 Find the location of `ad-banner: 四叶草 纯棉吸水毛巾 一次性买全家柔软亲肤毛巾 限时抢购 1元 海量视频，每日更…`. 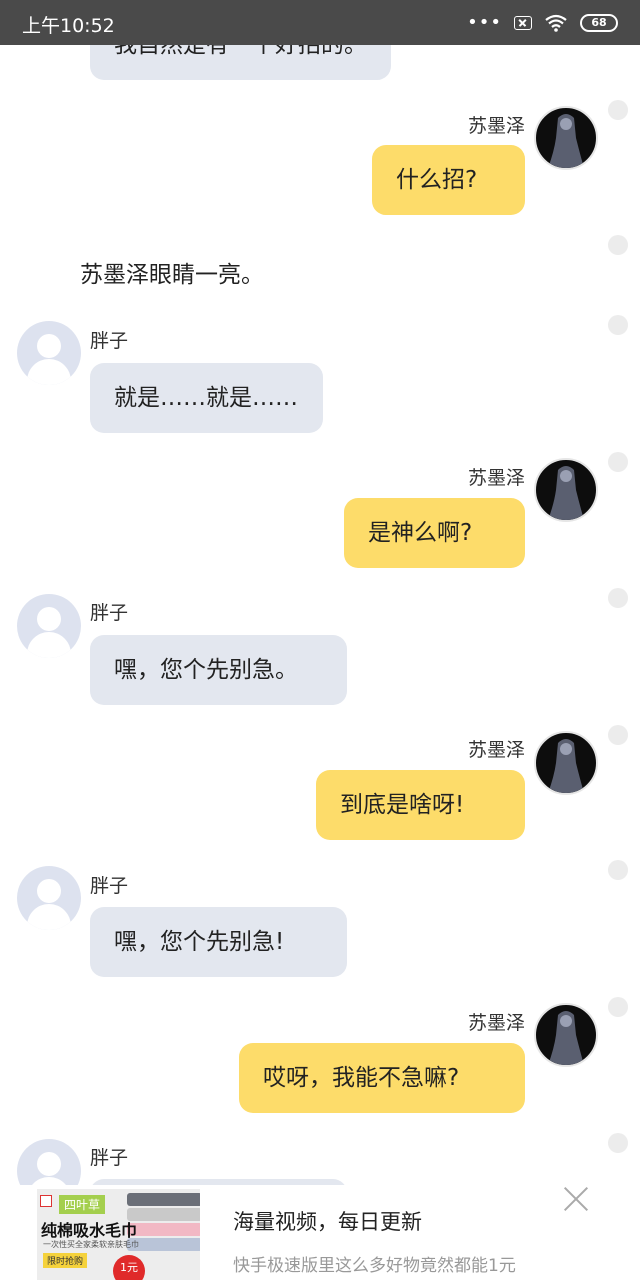

ad-banner: 四叶草 纯棉吸水毛巾 一次性买全家柔软亲肤毛巾 限时抢购 1元 海量视频，每日更… is located at coordinates (320, 1232).